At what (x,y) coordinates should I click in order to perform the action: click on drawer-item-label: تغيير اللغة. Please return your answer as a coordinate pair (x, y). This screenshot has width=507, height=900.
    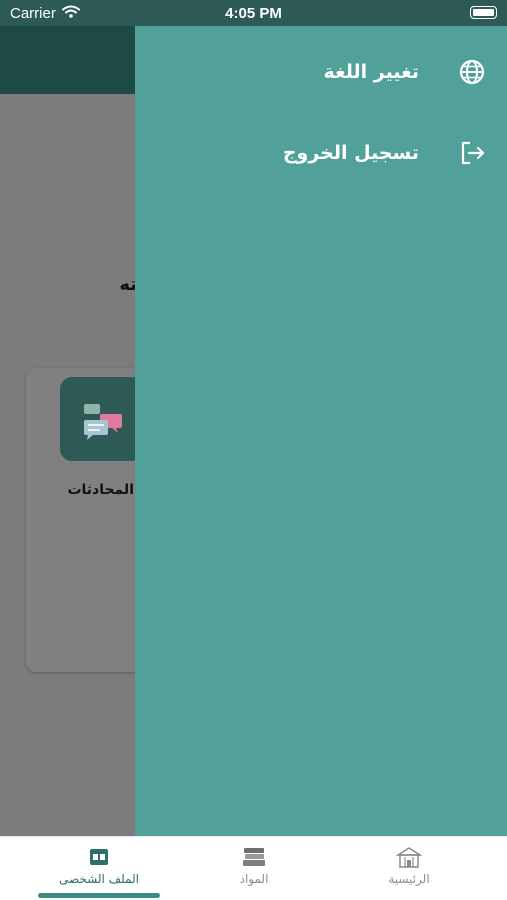
    Looking at the image, I should click on (371, 72).